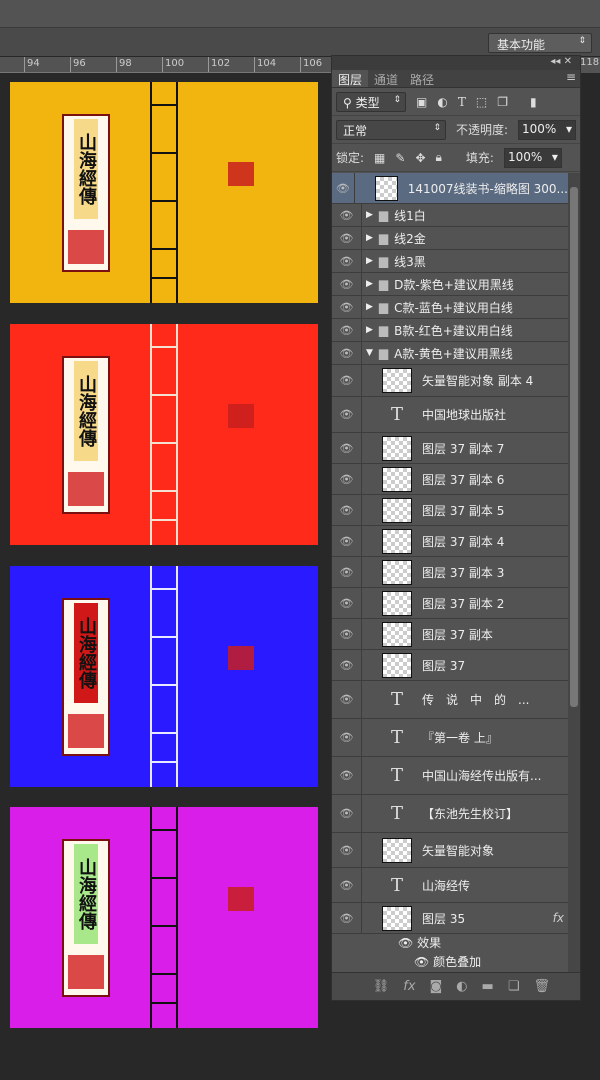 The height and width of the screenshot is (1080, 600). Describe the element at coordinates (502, 102) in the screenshot. I see `filter-smart-object-icon: ❐` at that location.